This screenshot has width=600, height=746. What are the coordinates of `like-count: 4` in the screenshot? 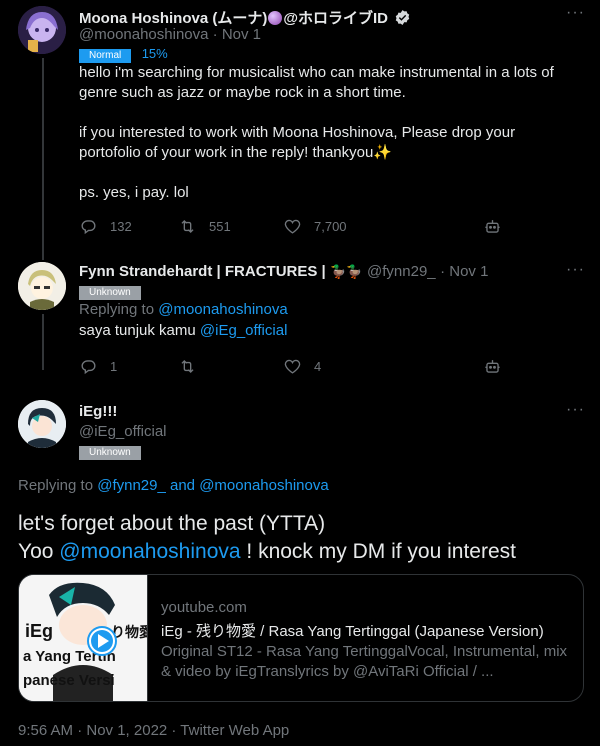 It's located at (318, 366).